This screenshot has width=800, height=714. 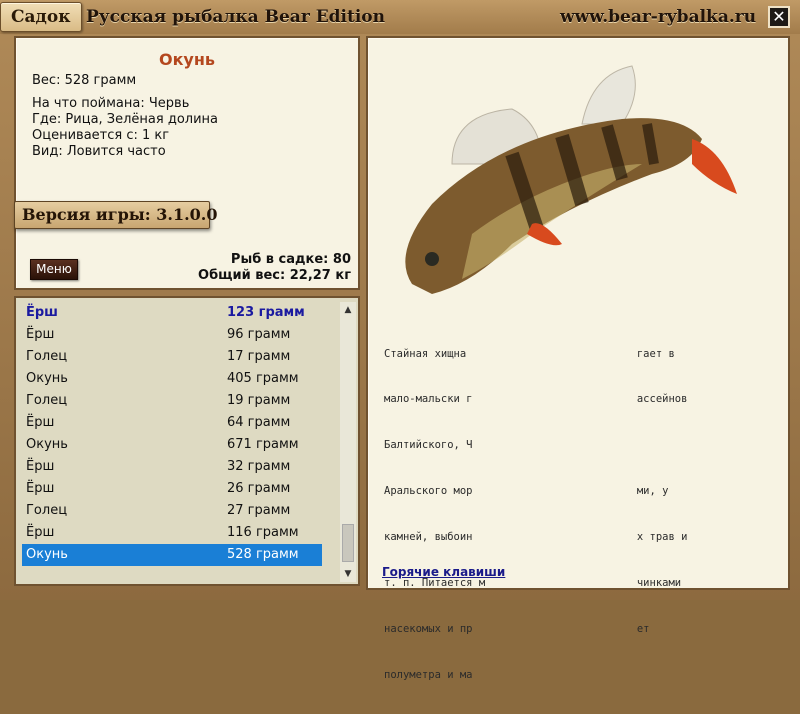 What do you see at coordinates (263, 444) in the screenshot?
I see `fish-weight-cell: 671 грамм` at bounding box center [263, 444].